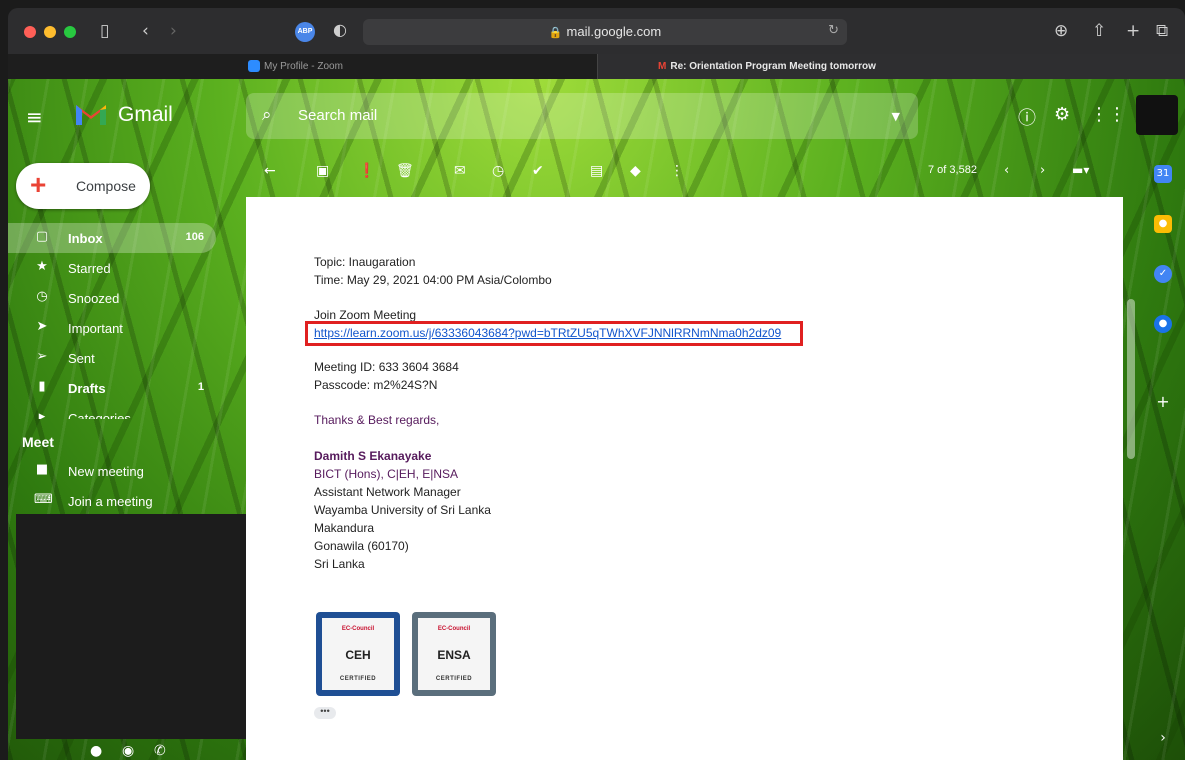  I want to click on move-to-icon: ▤, so click(596, 171).